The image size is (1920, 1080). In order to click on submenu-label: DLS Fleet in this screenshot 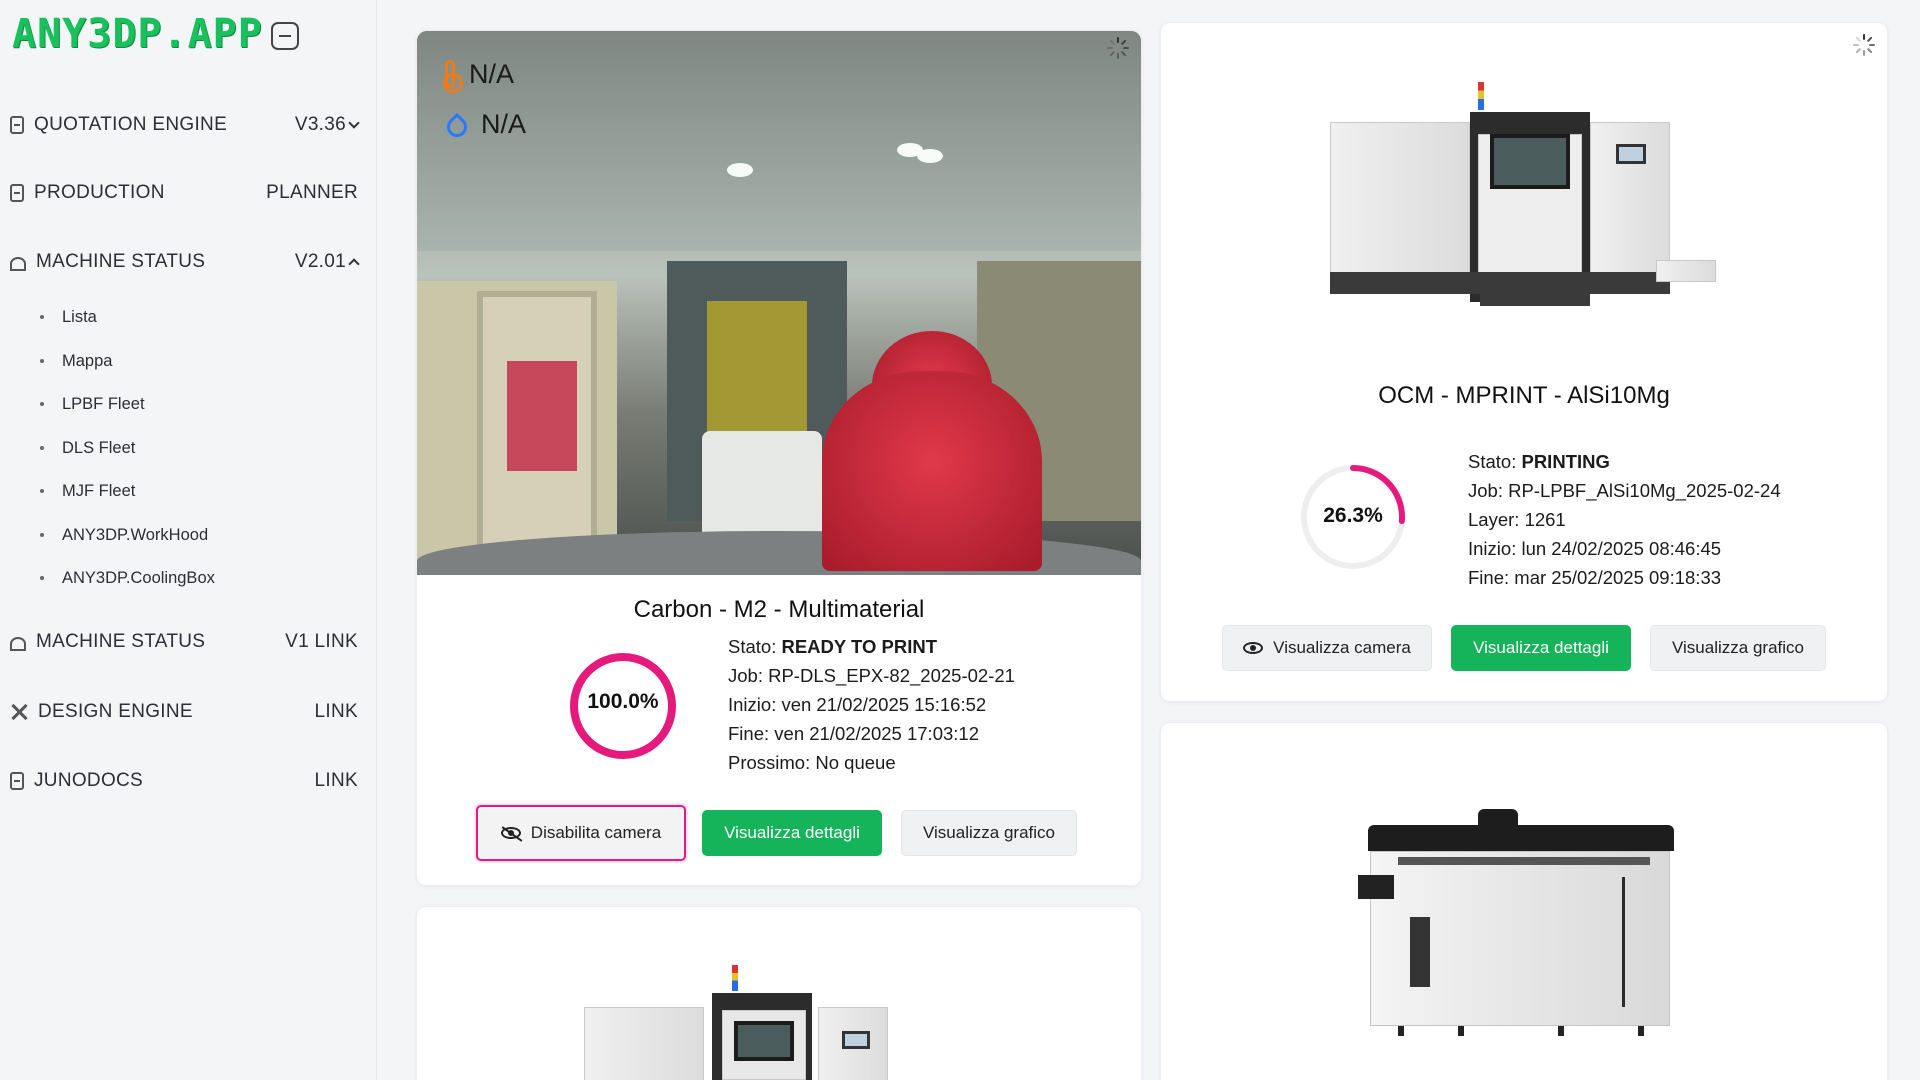, I will do `click(99, 447)`.